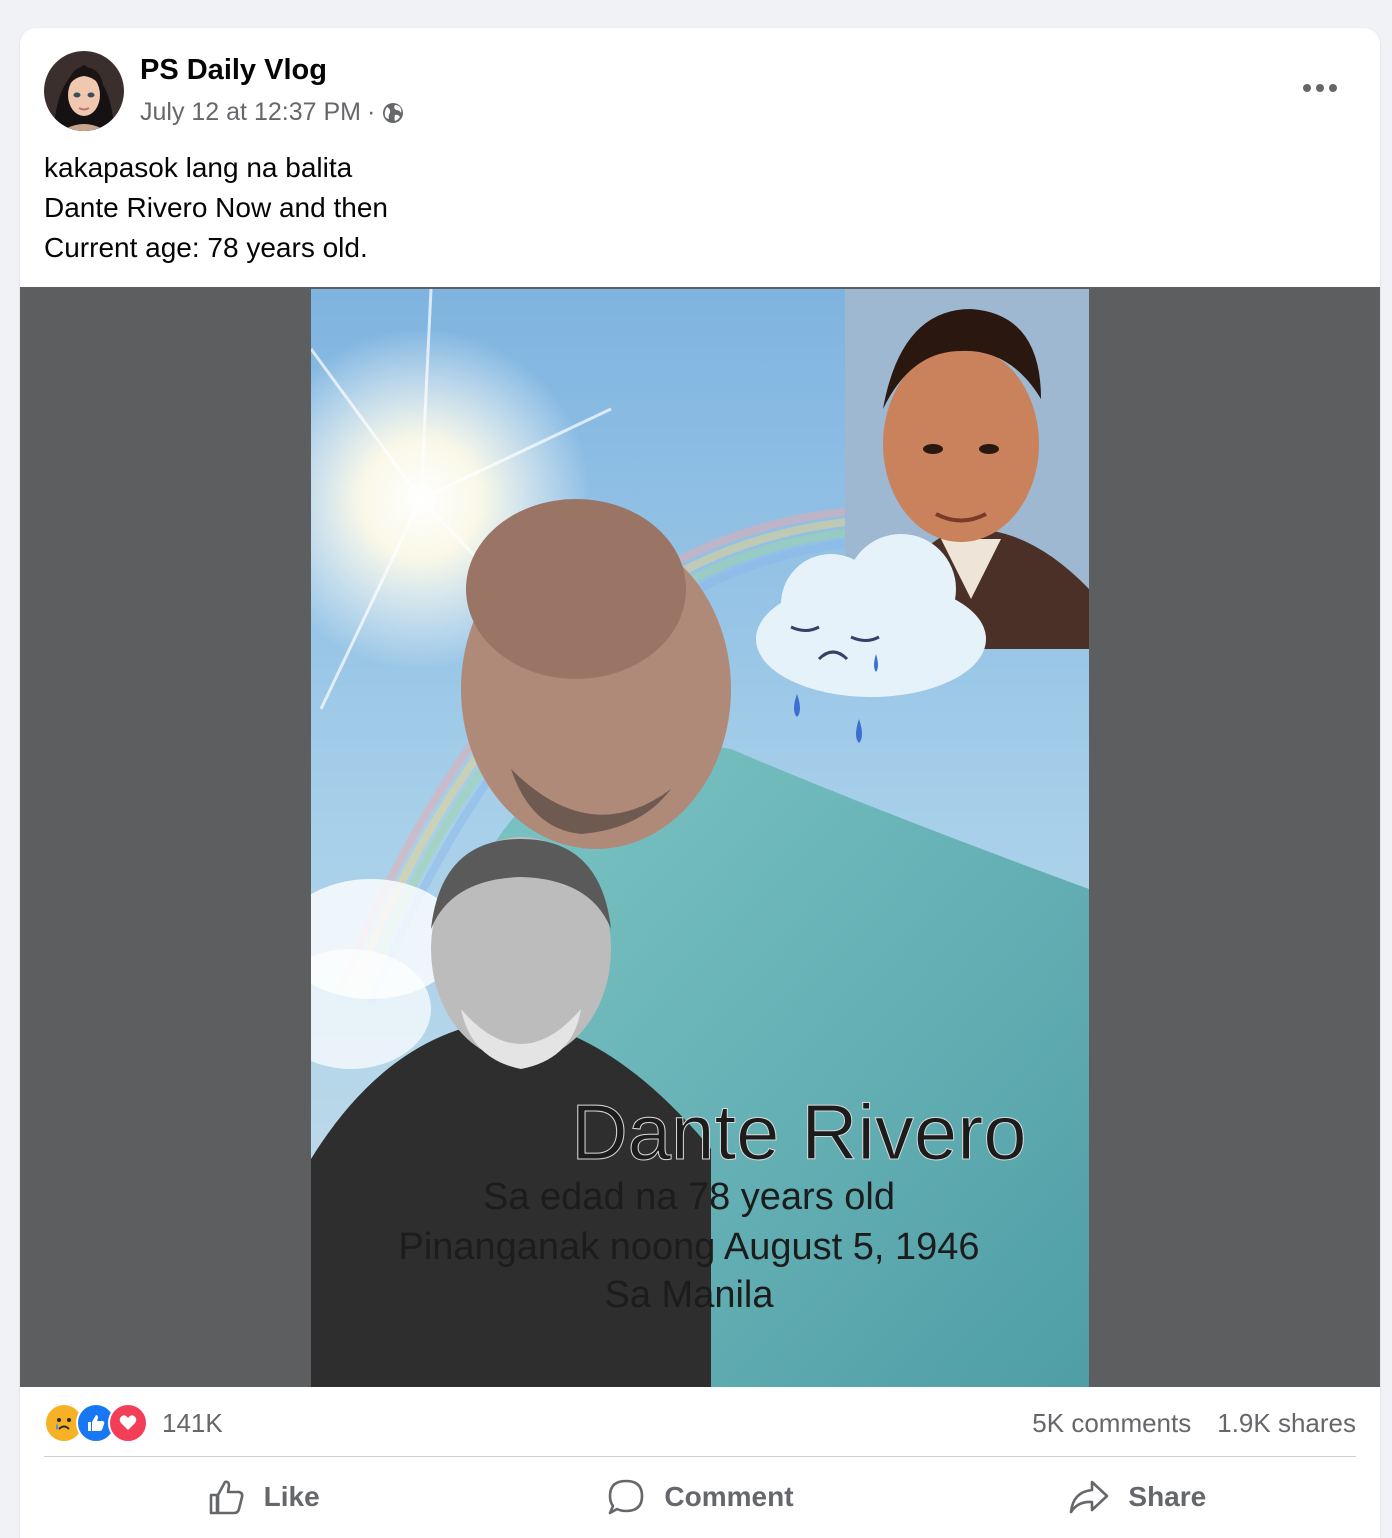 Image resolution: width=1392 pixels, height=1538 pixels. What do you see at coordinates (1089, 1497) in the screenshot?
I see `share-icon` at bounding box center [1089, 1497].